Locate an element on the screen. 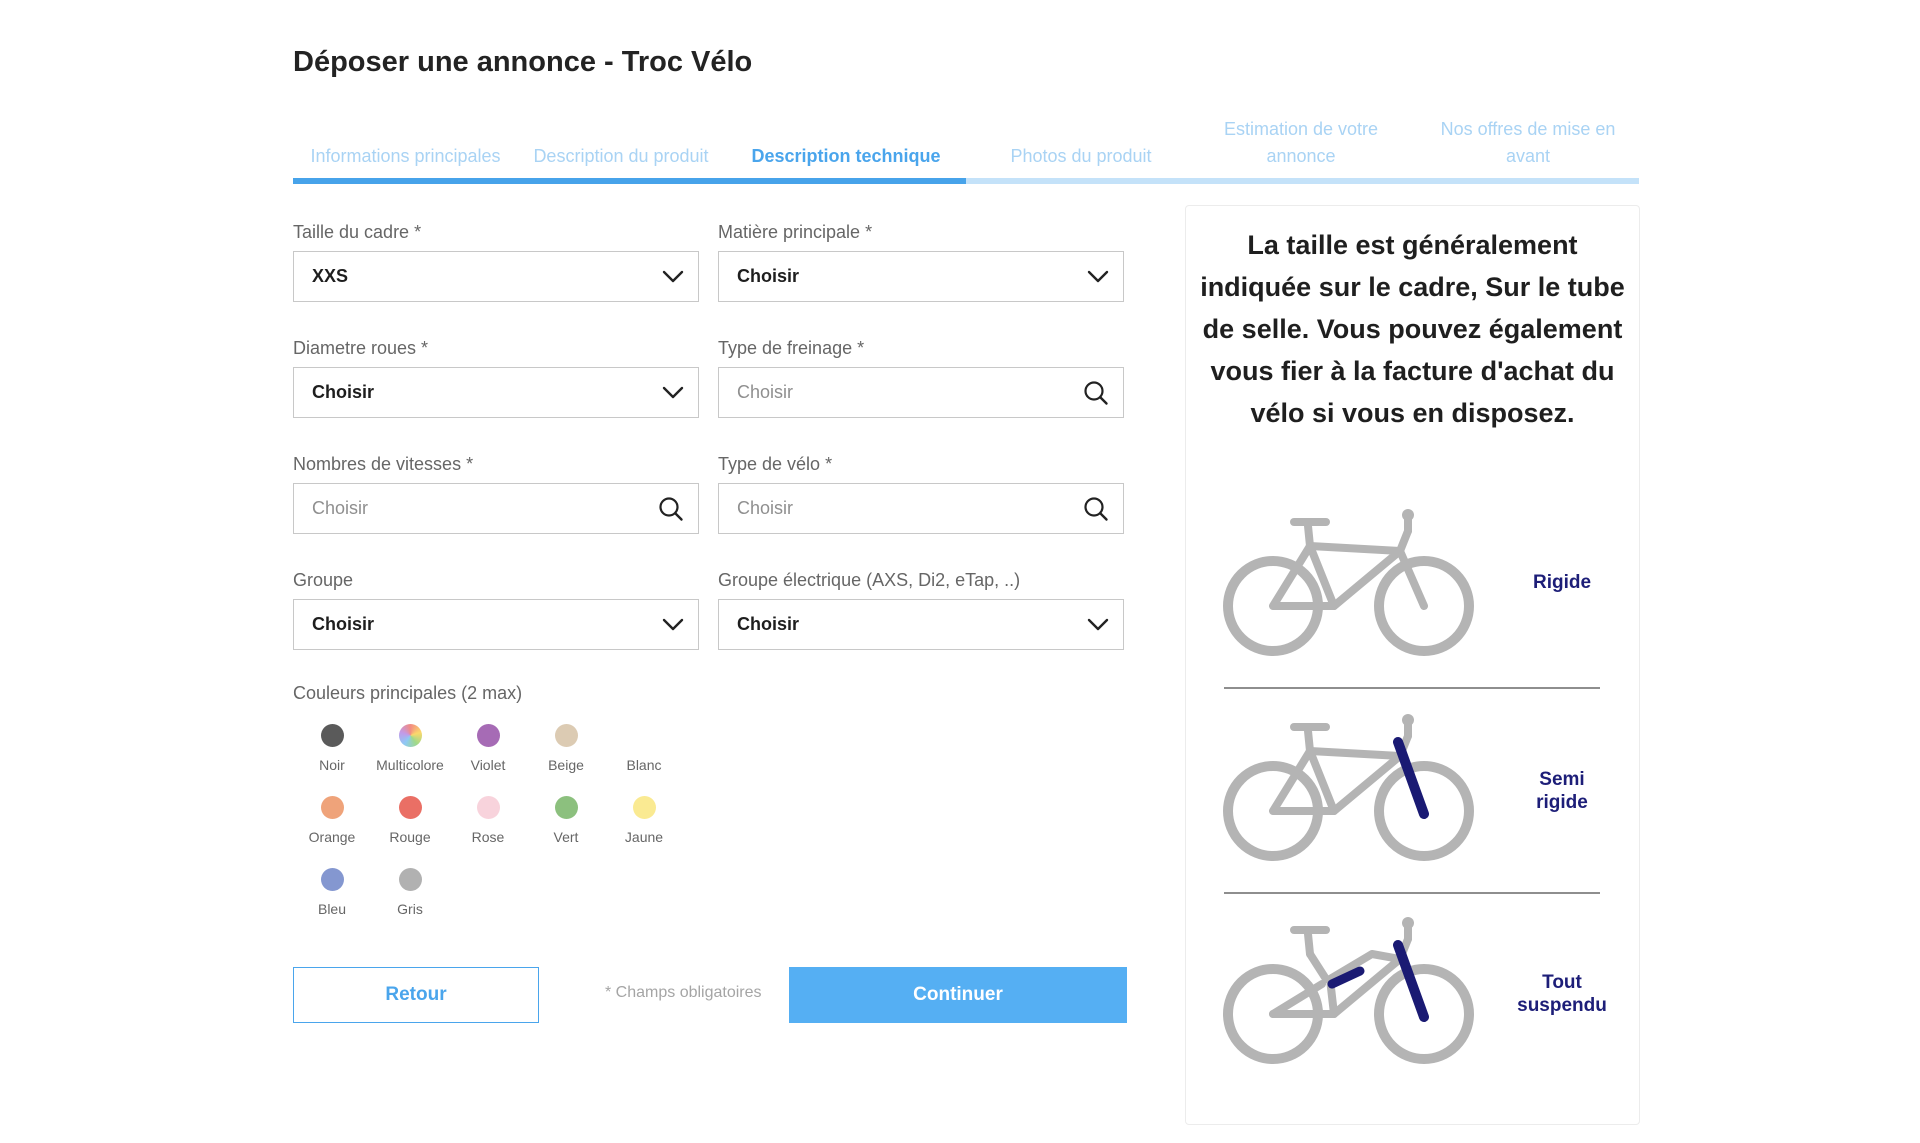 This screenshot has height=1143, width=1920. bike-semi-rigid-row: Semi rigide is located at coordinates (1412, 788).